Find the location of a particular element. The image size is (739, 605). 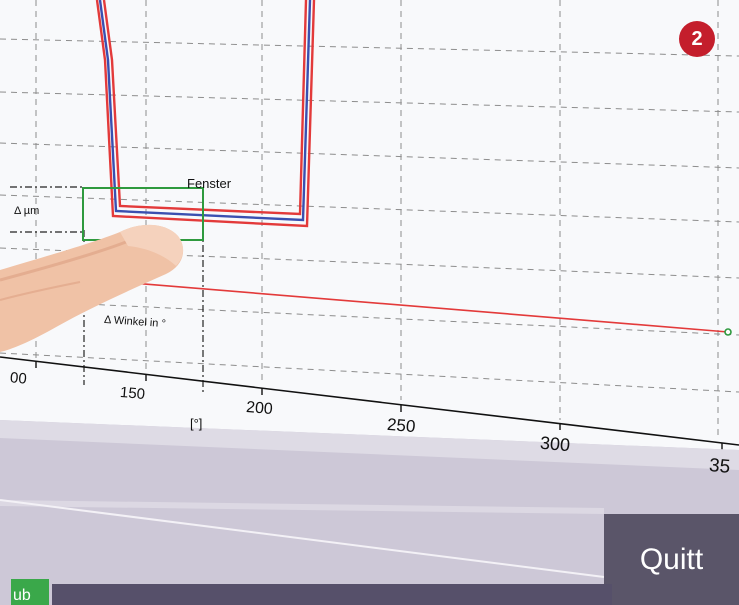

reference-point is located at coordinates (728, 332).